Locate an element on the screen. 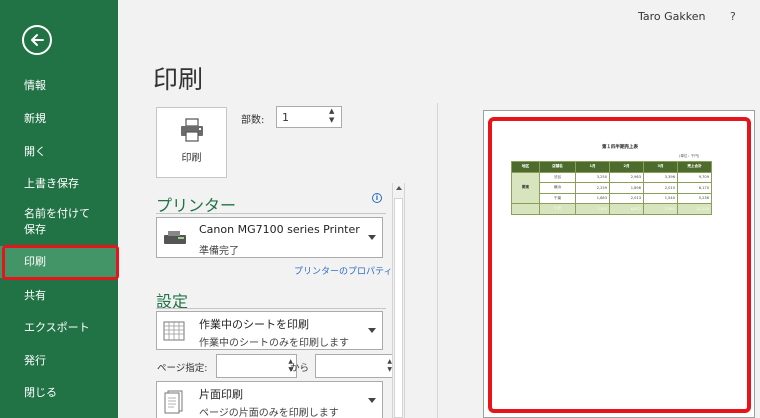 This screenshot has height=418, width=760. nav-save-as: 名前を付けて 保存 is located at coordinates (59, 222).